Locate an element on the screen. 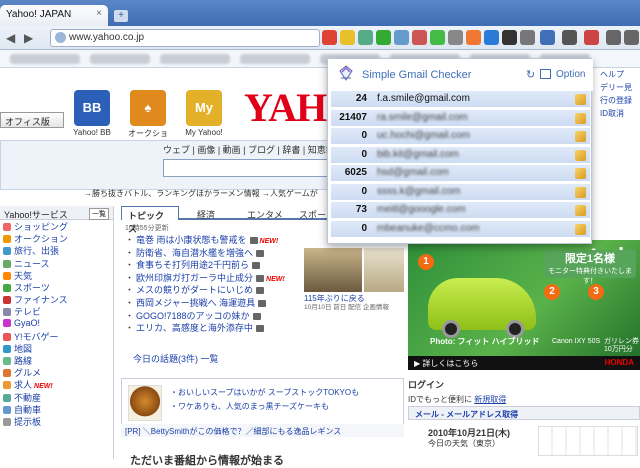 This screenshot has width=640, height=468. sidebar-item-label: 自動車 is located at coordinates (27, 410).